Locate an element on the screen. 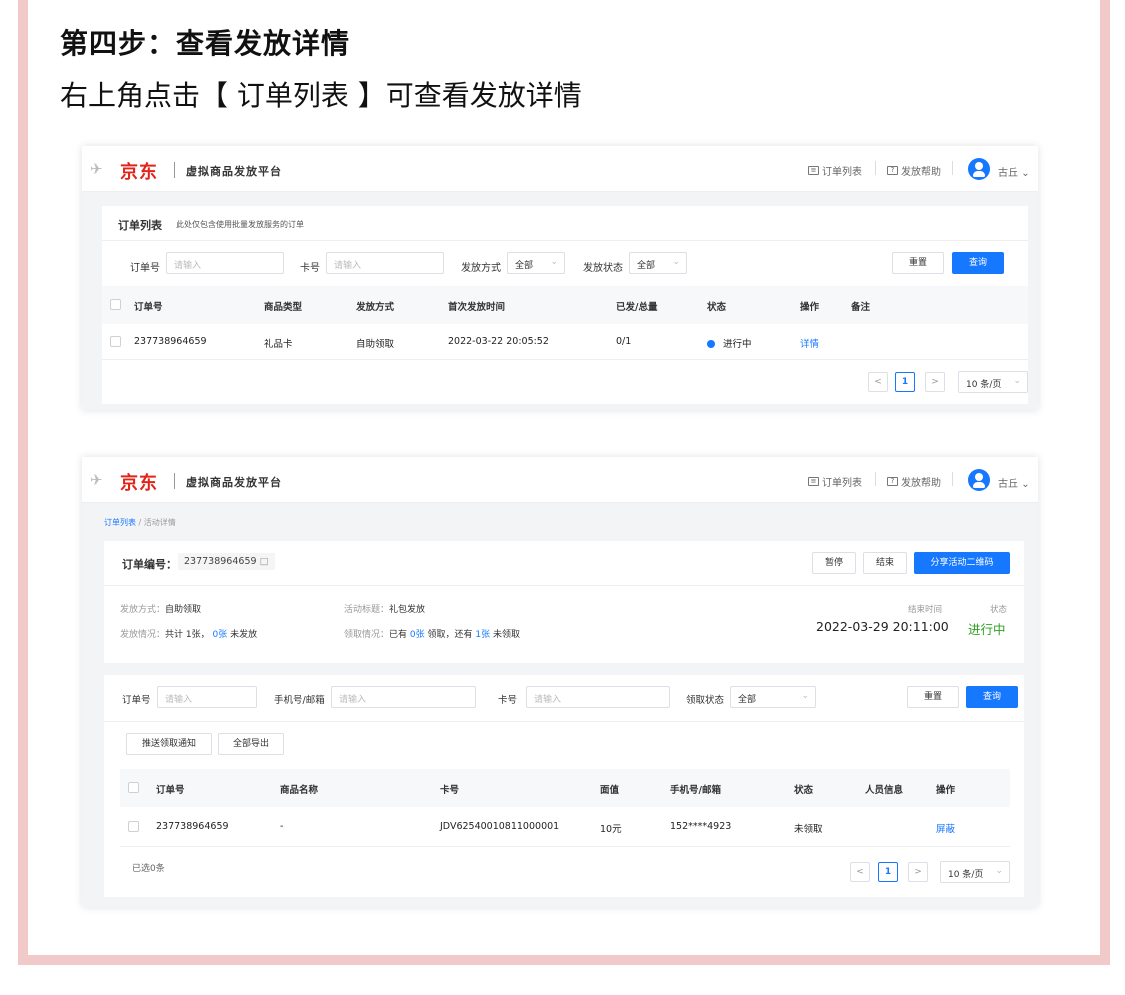 The height and width of the screenshot is (995, 1125). column-header: 商品类型 is located at coordinates (283, 307).